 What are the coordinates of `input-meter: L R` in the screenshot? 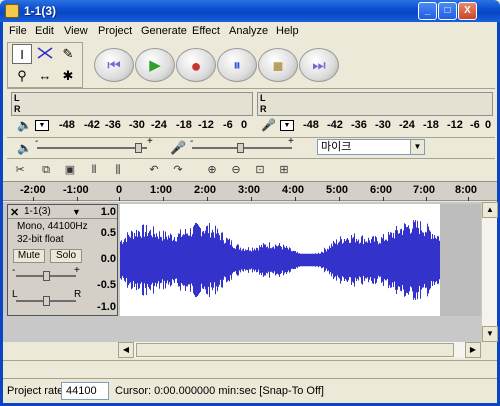 It's located at (375, 104).